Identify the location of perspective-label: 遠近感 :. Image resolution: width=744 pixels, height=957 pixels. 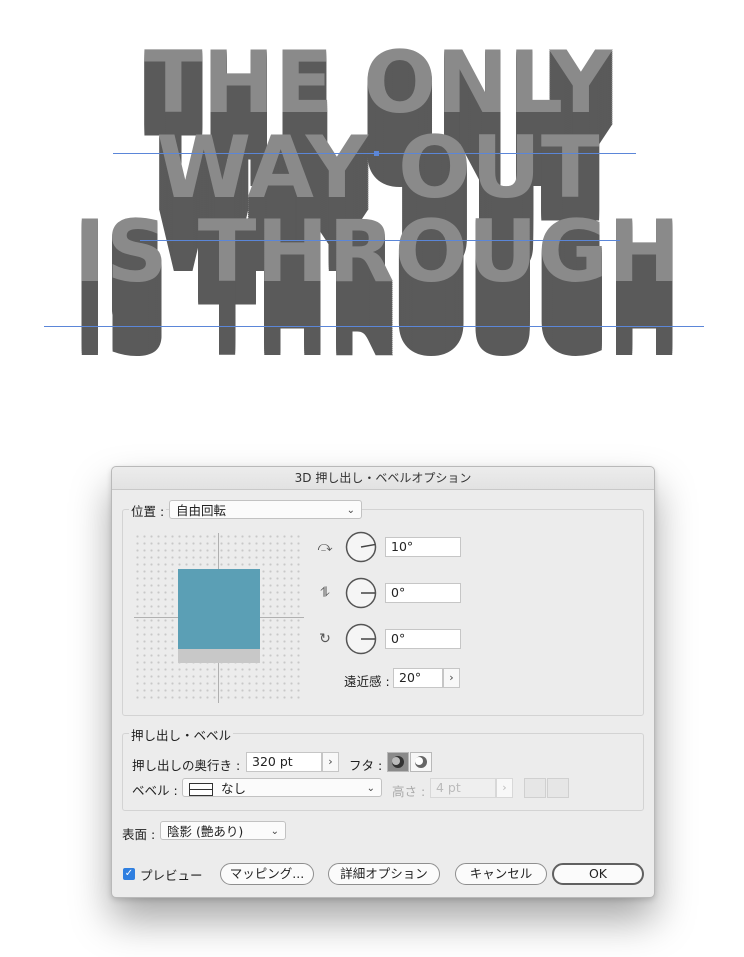
(367, 681).